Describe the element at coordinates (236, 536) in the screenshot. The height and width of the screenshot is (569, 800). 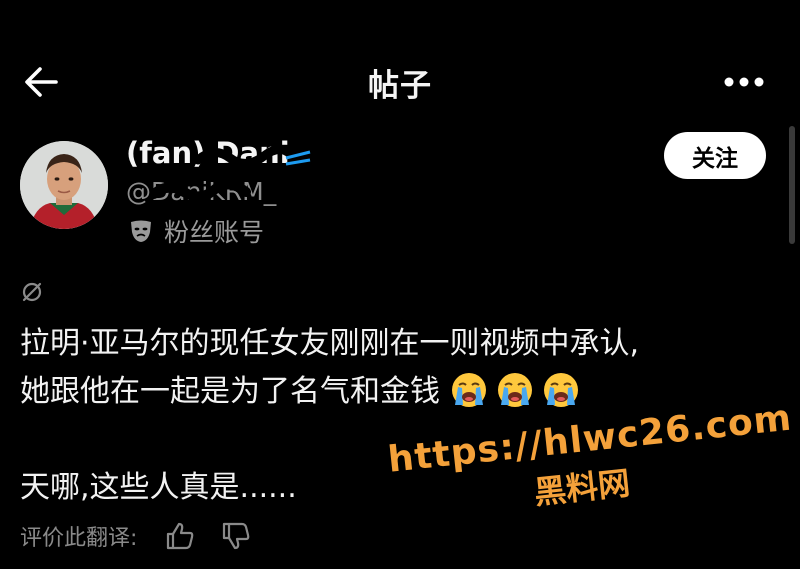
I see `thumbs-down-icon` at that location.